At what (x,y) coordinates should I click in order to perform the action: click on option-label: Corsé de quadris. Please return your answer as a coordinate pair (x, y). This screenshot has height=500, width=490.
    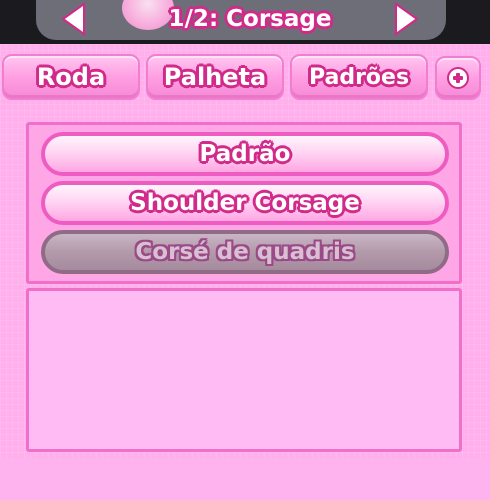
    Looking at the image, I should click on (245, 252).